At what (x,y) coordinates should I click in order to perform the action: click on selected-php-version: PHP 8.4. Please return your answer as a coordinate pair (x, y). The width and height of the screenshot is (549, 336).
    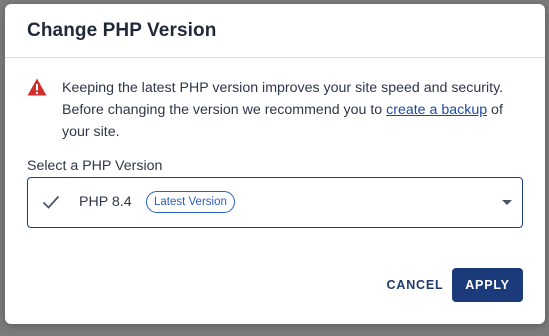
    Looking at the image, I should click on (105, 202).